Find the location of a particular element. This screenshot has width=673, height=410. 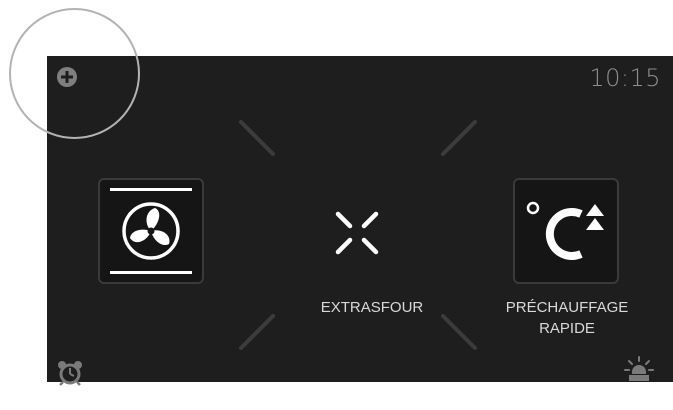

degree-c-up-arrows-icon is located at coordinates (565, 230).